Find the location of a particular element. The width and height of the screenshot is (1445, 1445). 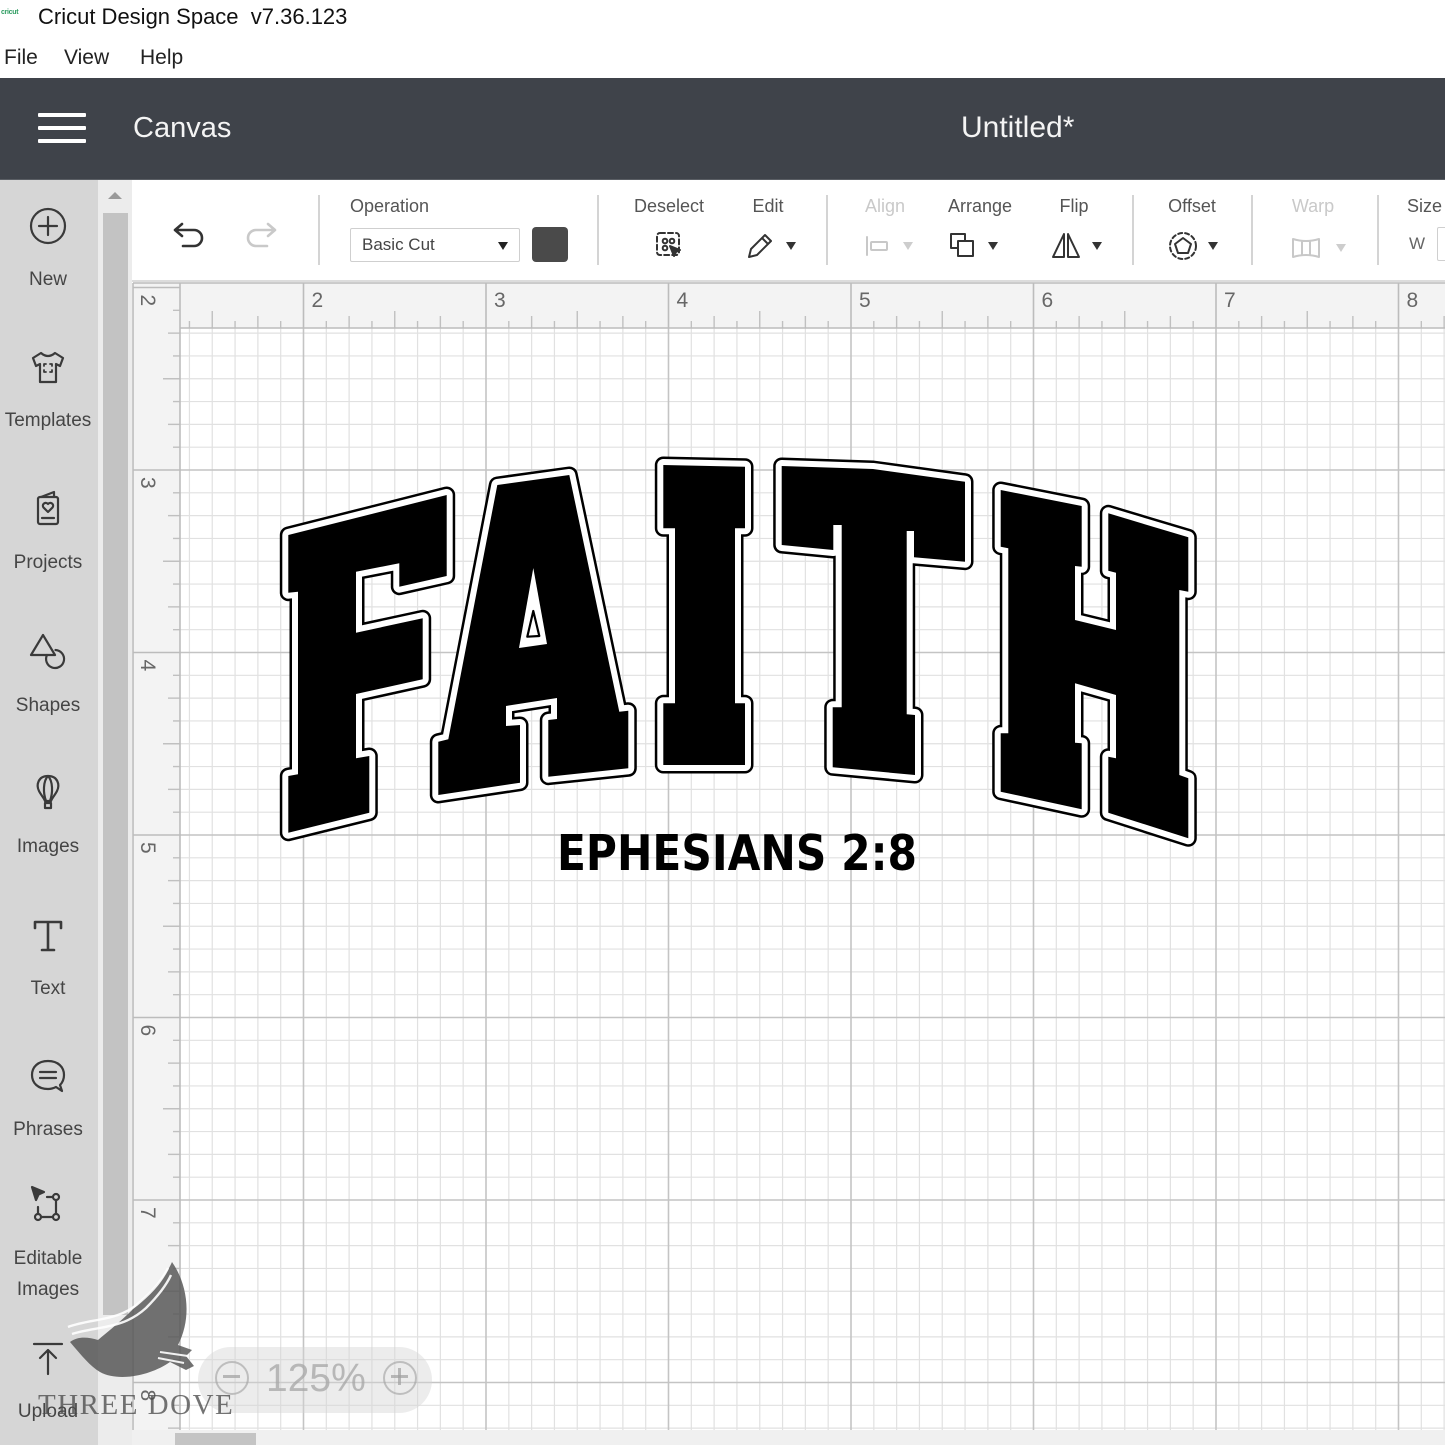

canvas-horizontal-scrollbar is located at coordinates (788, 1437).